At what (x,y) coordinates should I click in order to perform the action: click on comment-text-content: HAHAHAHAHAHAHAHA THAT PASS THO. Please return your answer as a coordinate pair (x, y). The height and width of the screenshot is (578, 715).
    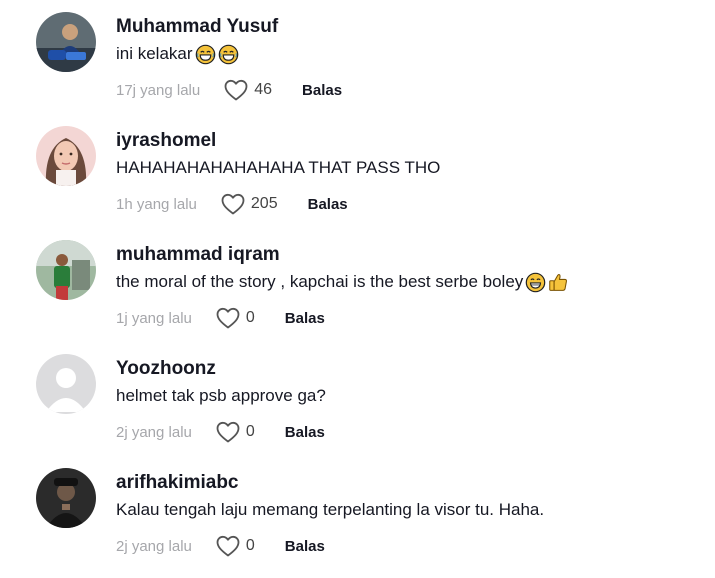
    Looking at the image, I should click on (278, 167).